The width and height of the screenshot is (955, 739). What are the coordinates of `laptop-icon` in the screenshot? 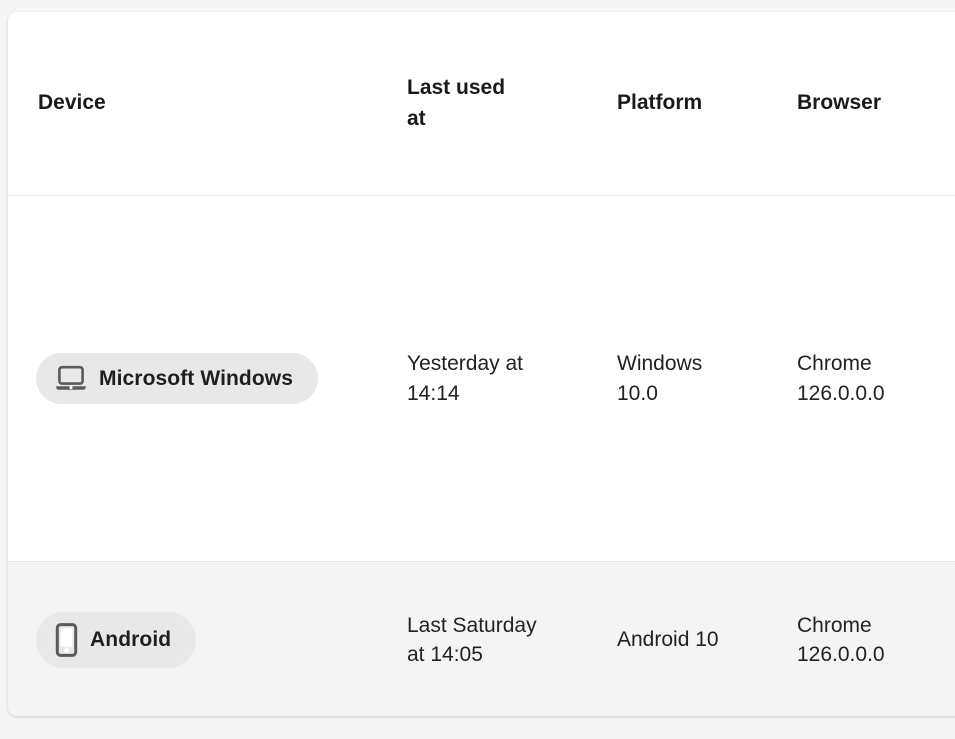 It's located at (71, 378).